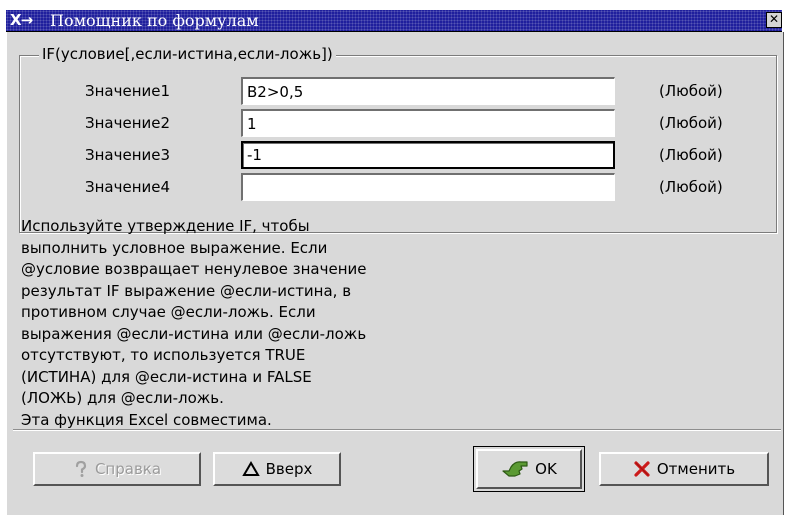 This screenshot has width=786, height=515. I want to click on question-icon, so click(81, 469).